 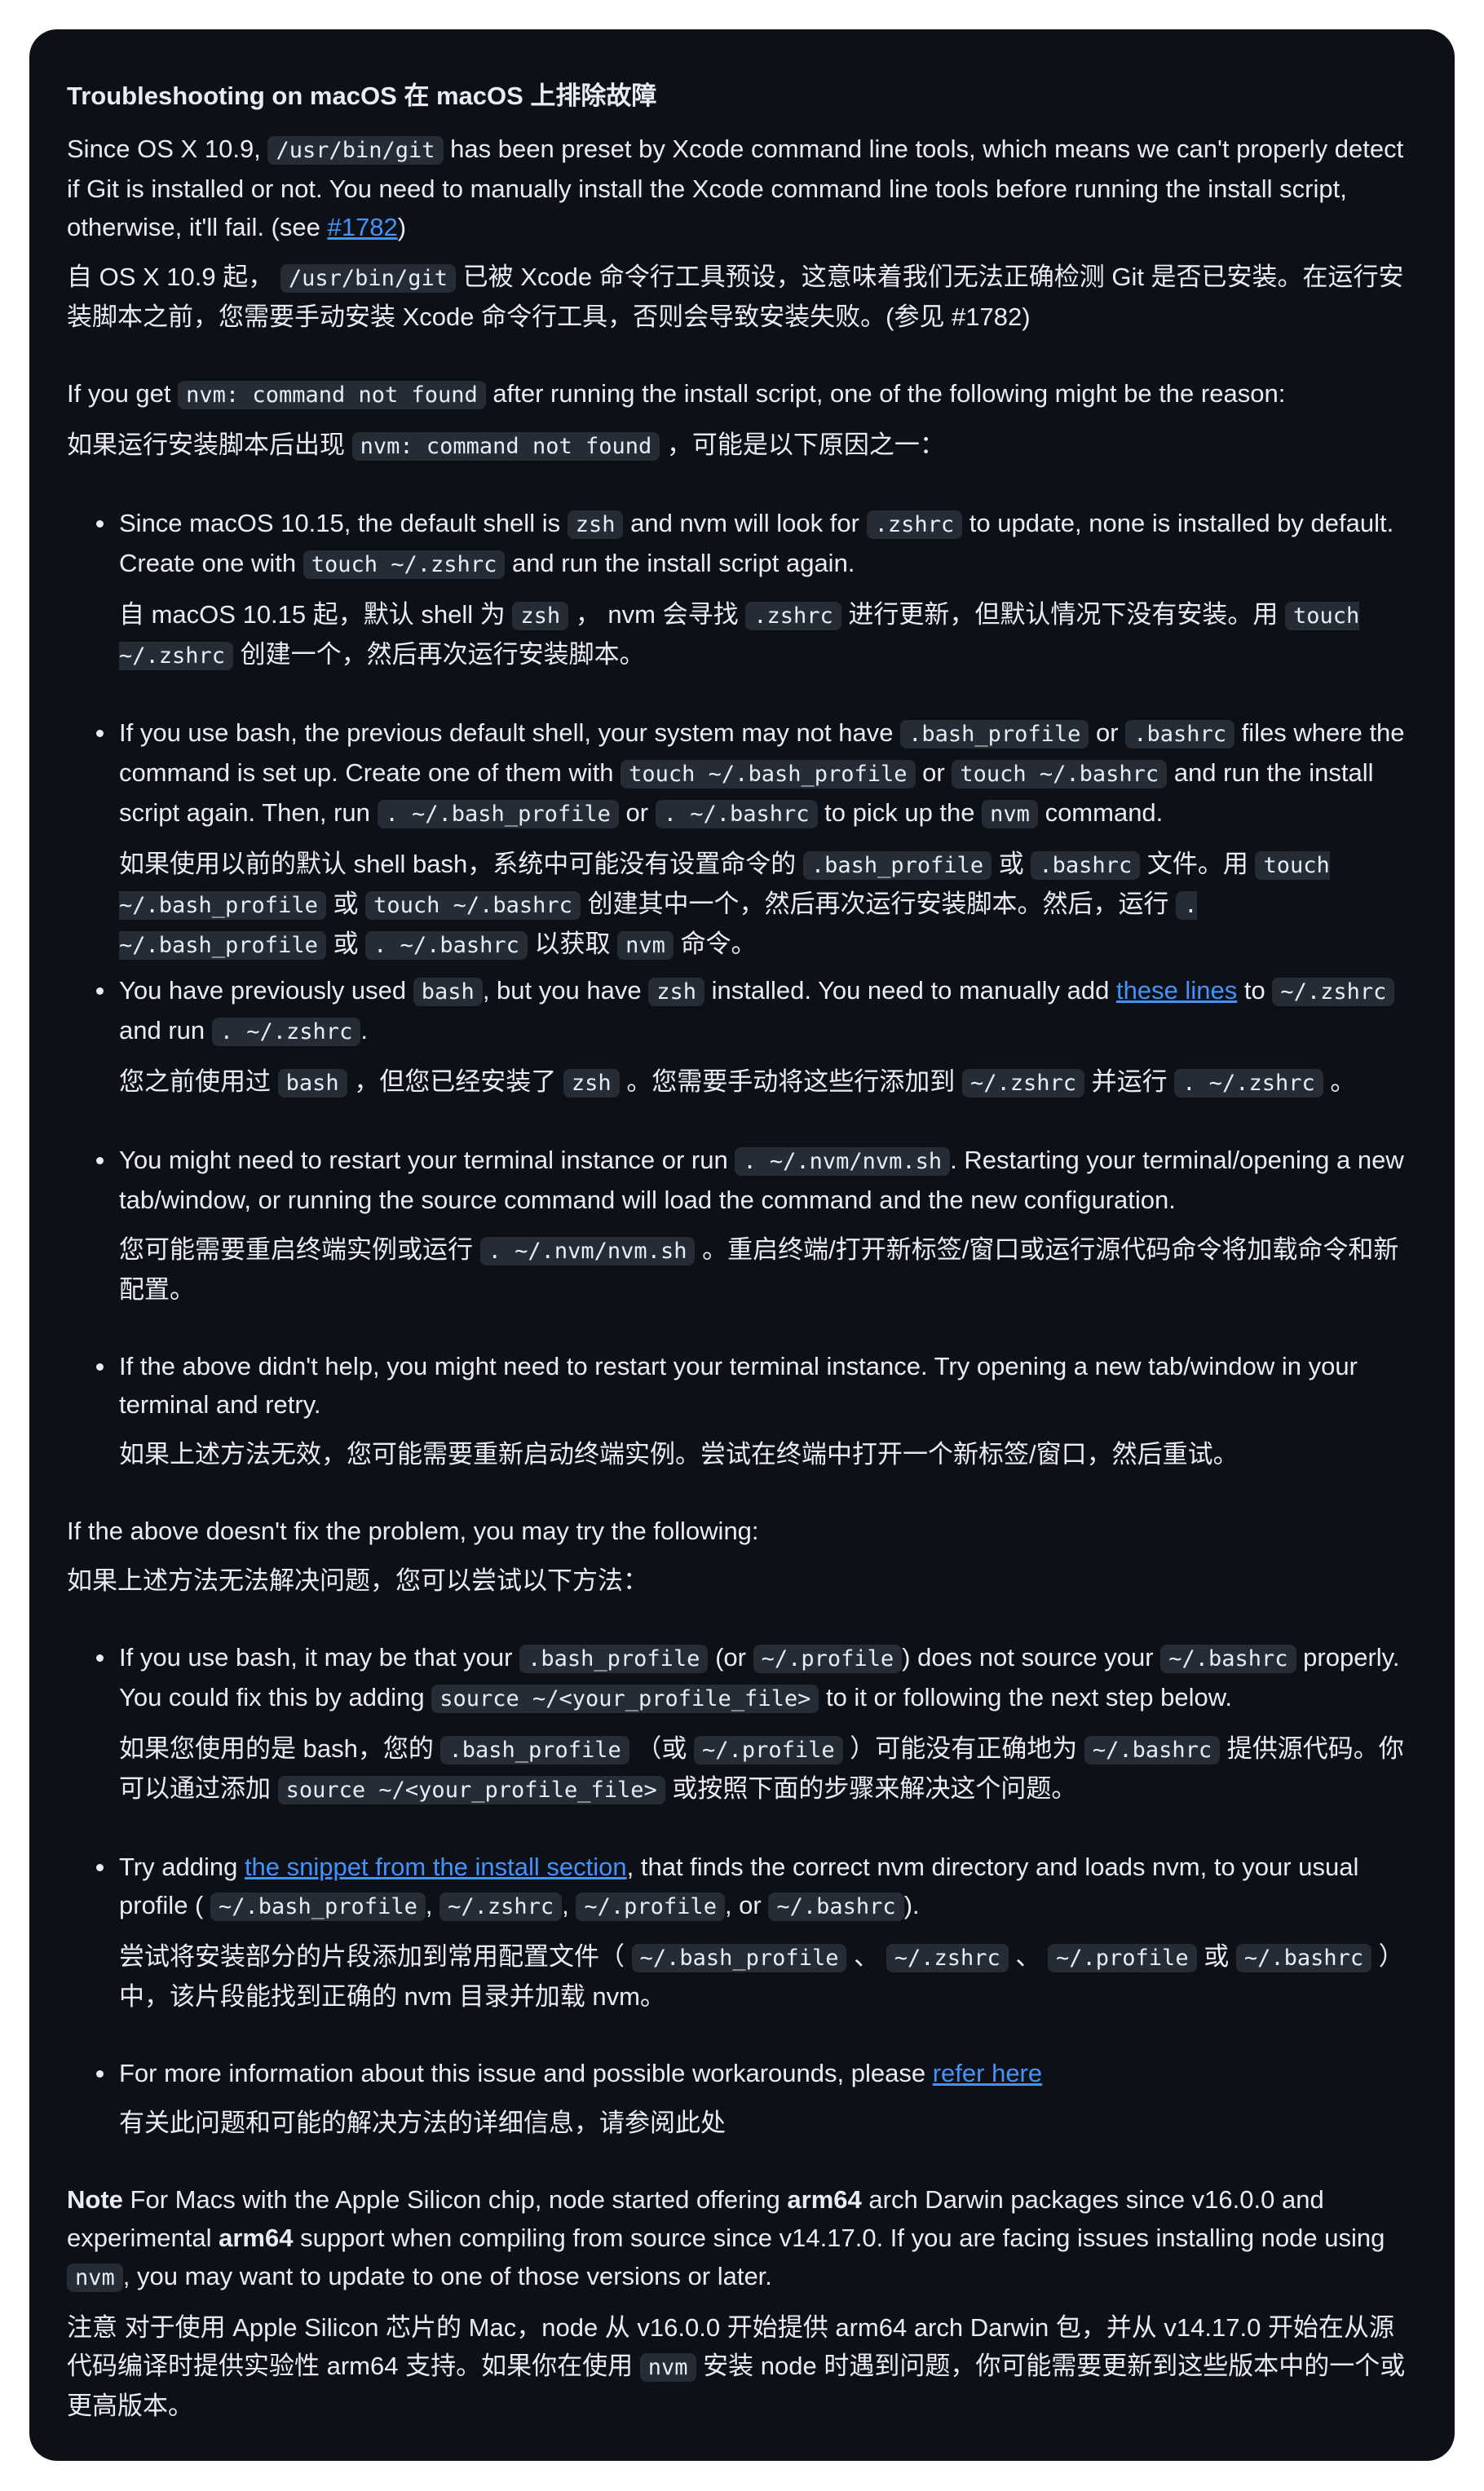 What do you see at coordinates (357, 1580) in the screenshot?
I see `fallback-paragraph-zh: 如果上述方法无法解决问题，您可以尝试以下方法：` at bounding box center [357, 1580].